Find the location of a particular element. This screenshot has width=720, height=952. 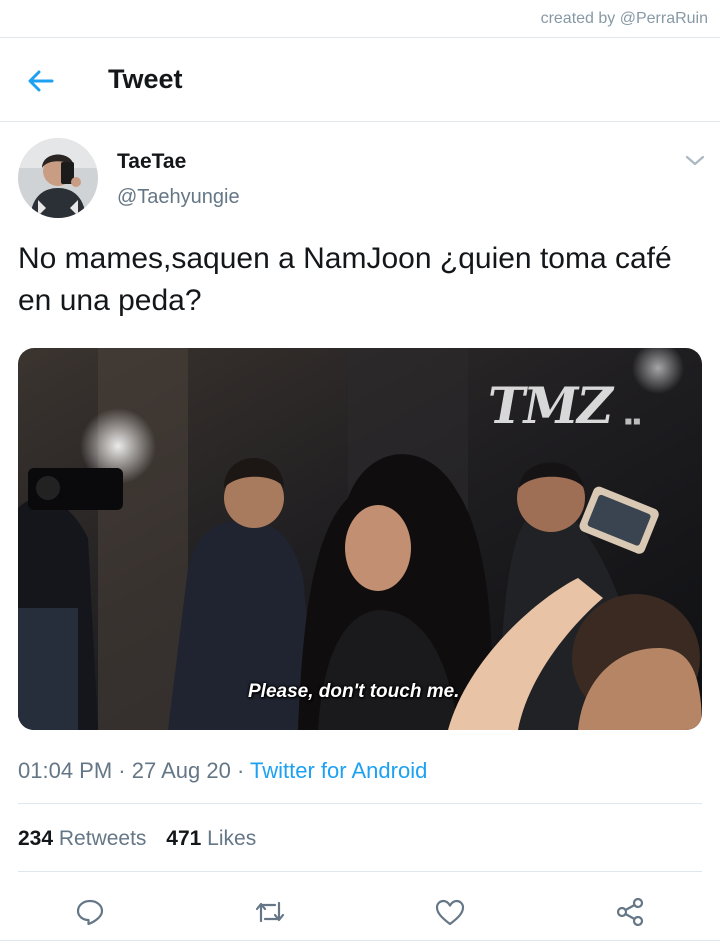

avatar is located at coordinates (58, 178).